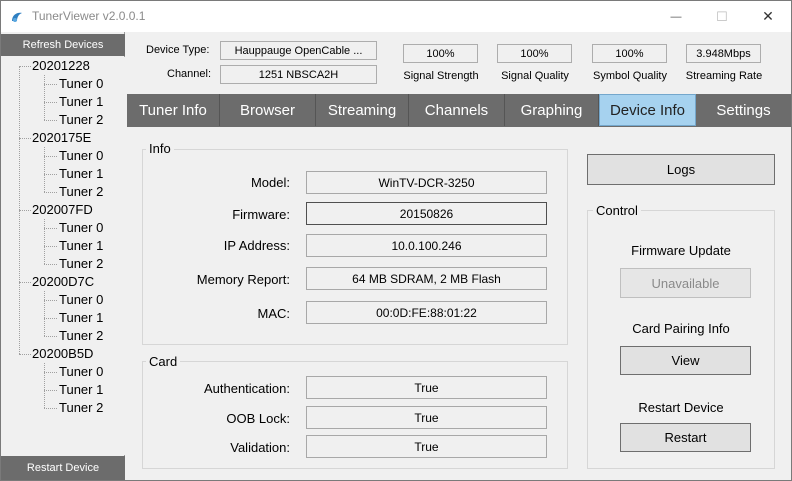 The image size is (792, 481). Describe the element at coordinates (63, 468) in the screenshot. I see `restart-device-button: Restart Device` at that location.